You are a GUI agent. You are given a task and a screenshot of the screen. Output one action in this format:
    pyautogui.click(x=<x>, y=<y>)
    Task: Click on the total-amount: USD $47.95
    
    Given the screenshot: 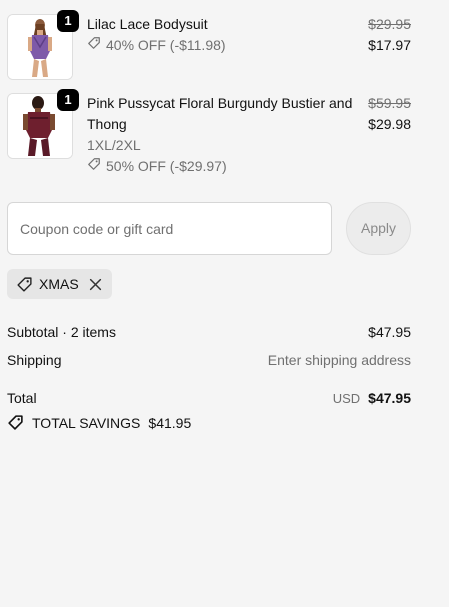 What is the action you would take?
    pyautogui.click(x=372, y=398)
    